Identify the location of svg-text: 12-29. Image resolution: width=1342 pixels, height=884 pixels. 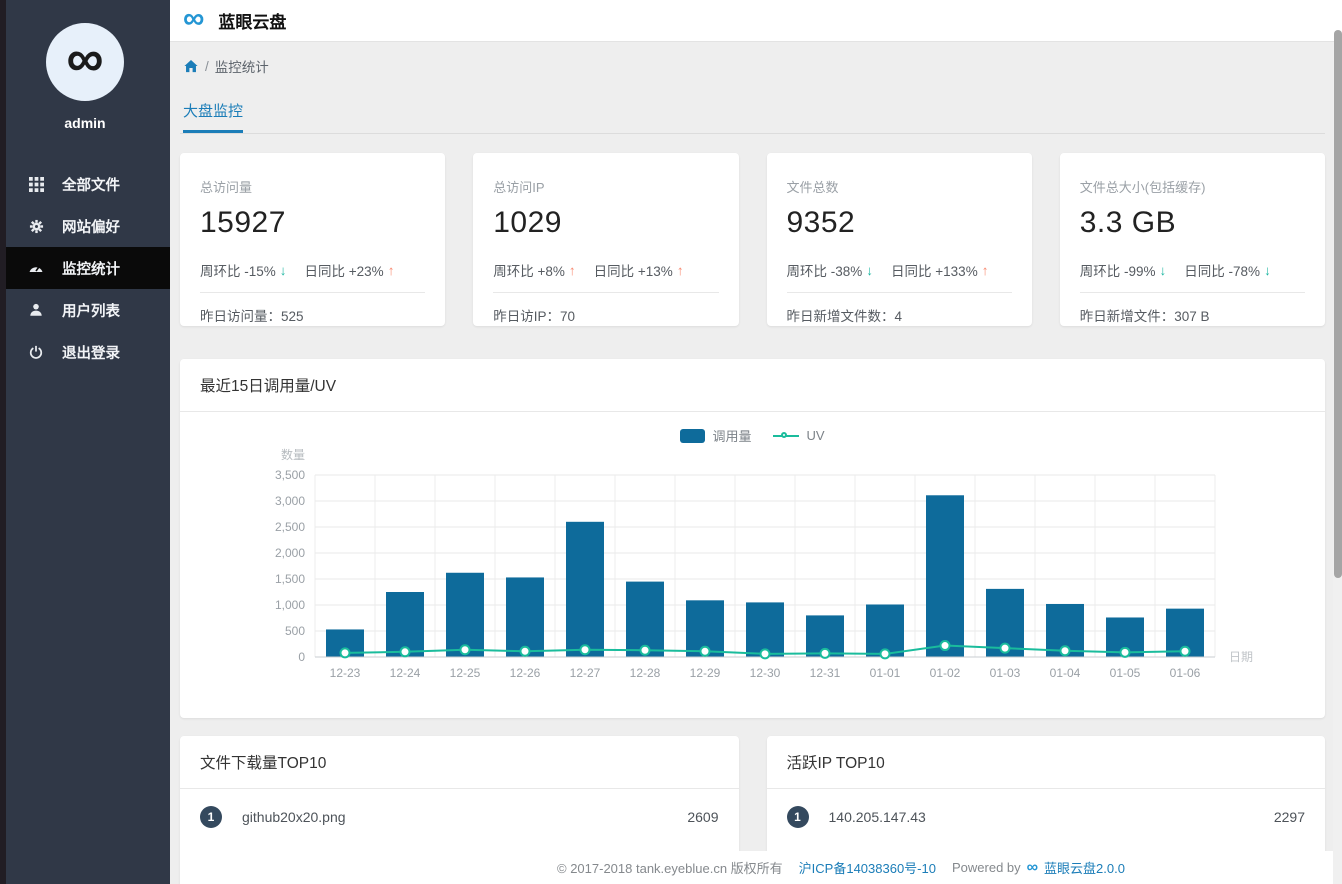
(705, 673).